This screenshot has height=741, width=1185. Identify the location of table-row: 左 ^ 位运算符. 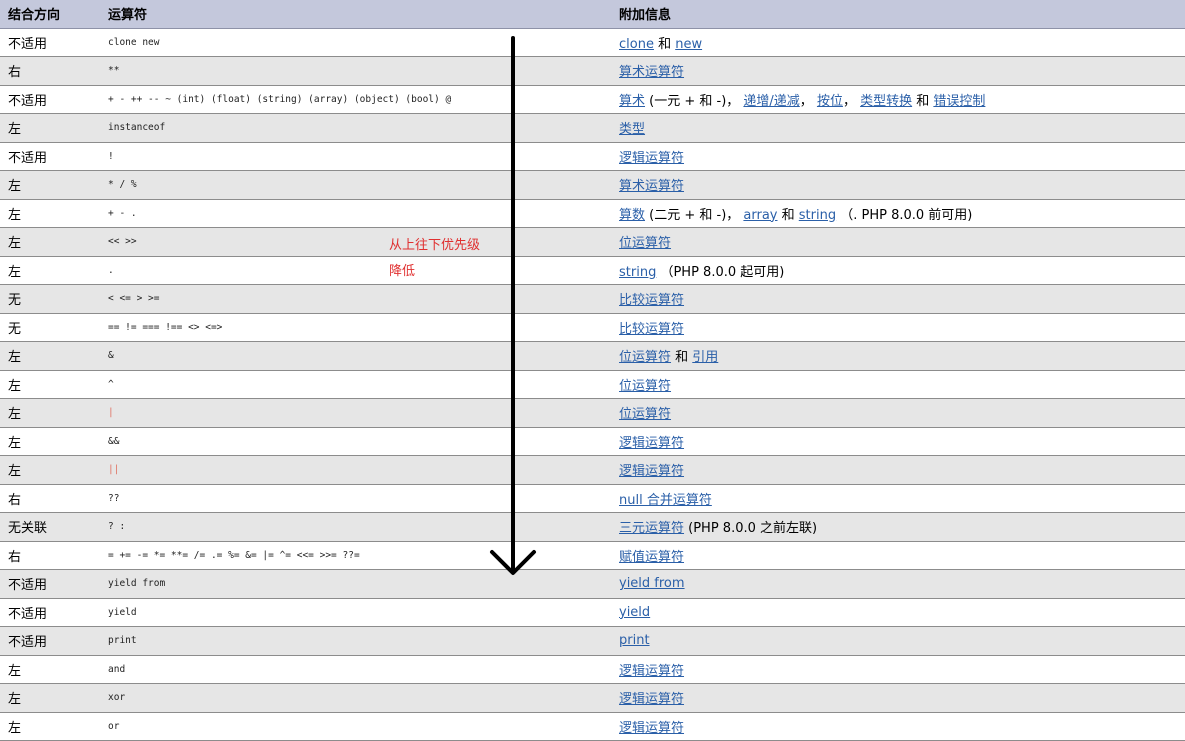
(592, 384).